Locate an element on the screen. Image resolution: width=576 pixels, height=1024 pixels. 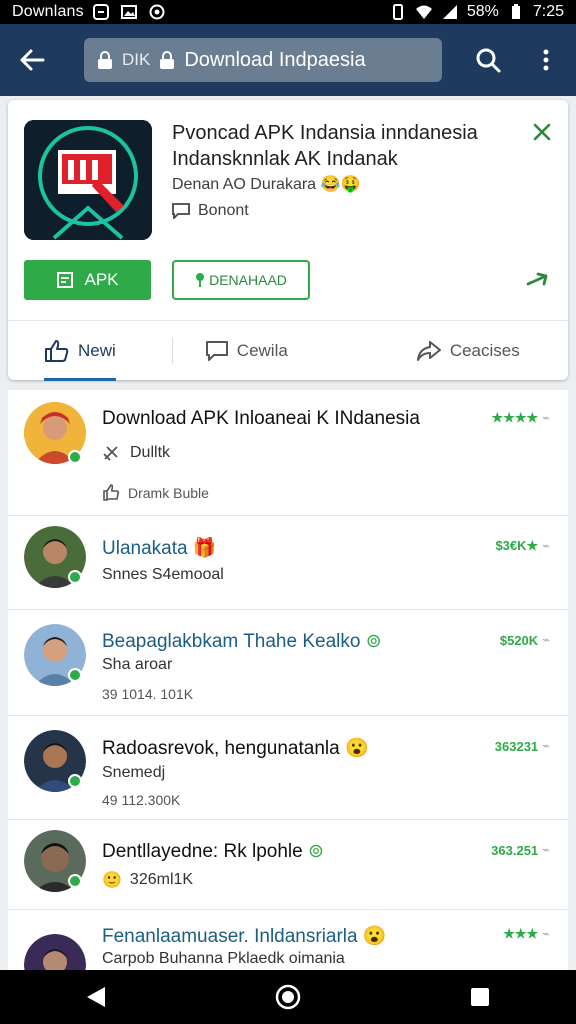
app-meta: Bonont is located at coordinates (210, 211).